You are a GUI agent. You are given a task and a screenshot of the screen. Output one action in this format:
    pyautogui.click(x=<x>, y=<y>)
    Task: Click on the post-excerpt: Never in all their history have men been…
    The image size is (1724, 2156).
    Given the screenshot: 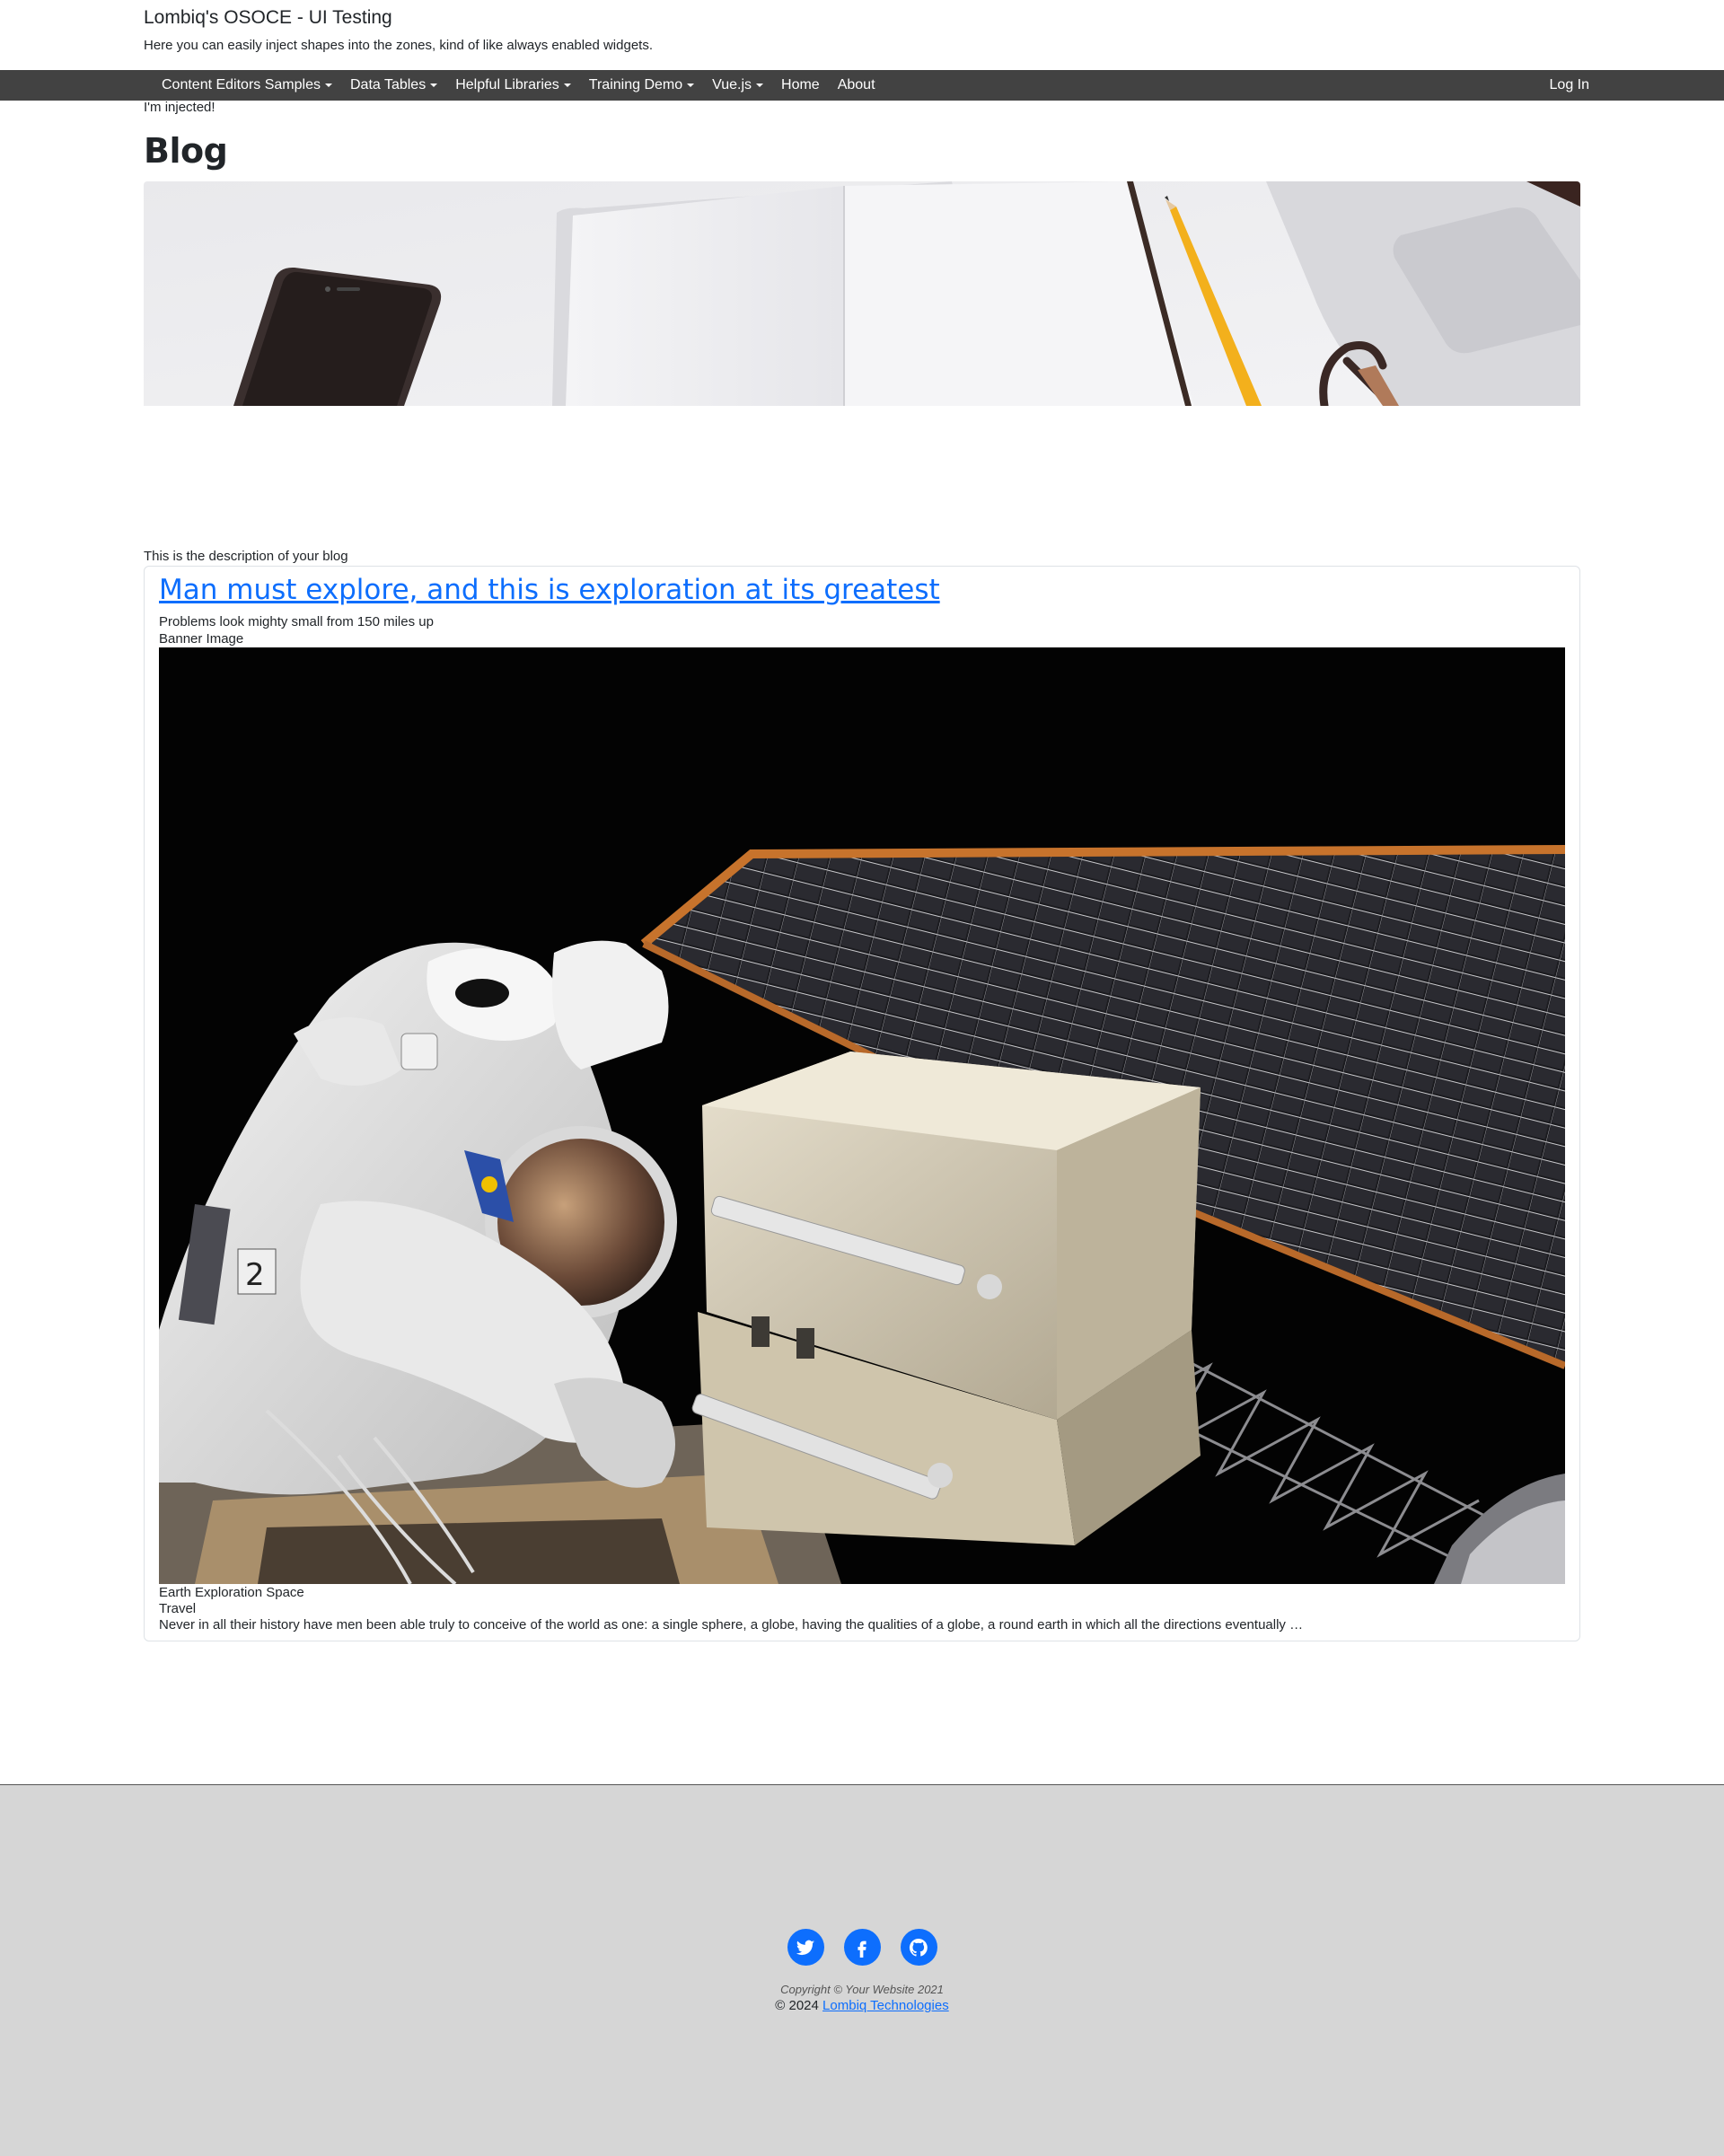 What is the action you would take?
    pyautogui.click(x=731, y=1624)
    